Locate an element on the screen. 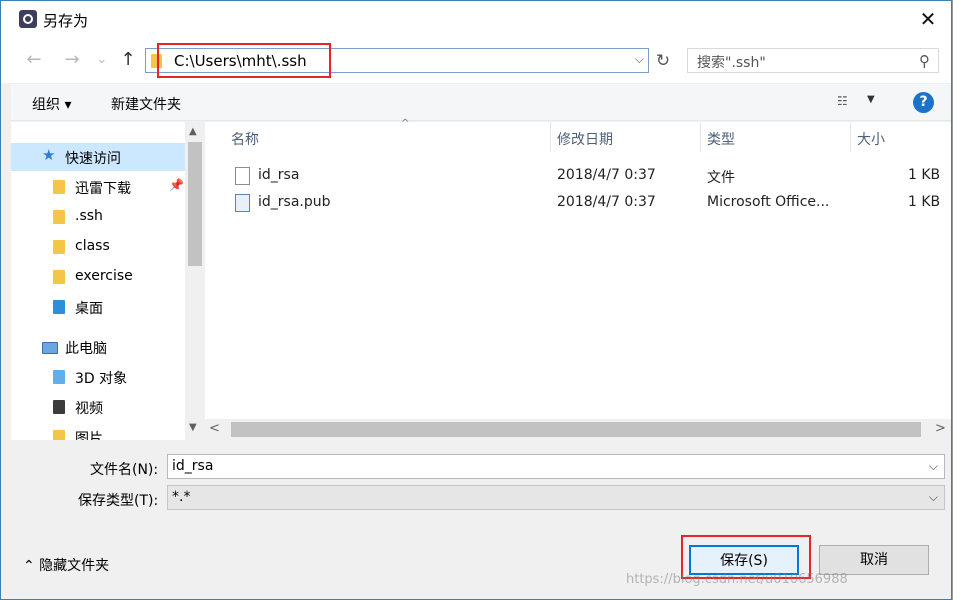 The height and width of the screenshot is (600, 960). column-header-label: 名称 is located at coordinates (245, 140).